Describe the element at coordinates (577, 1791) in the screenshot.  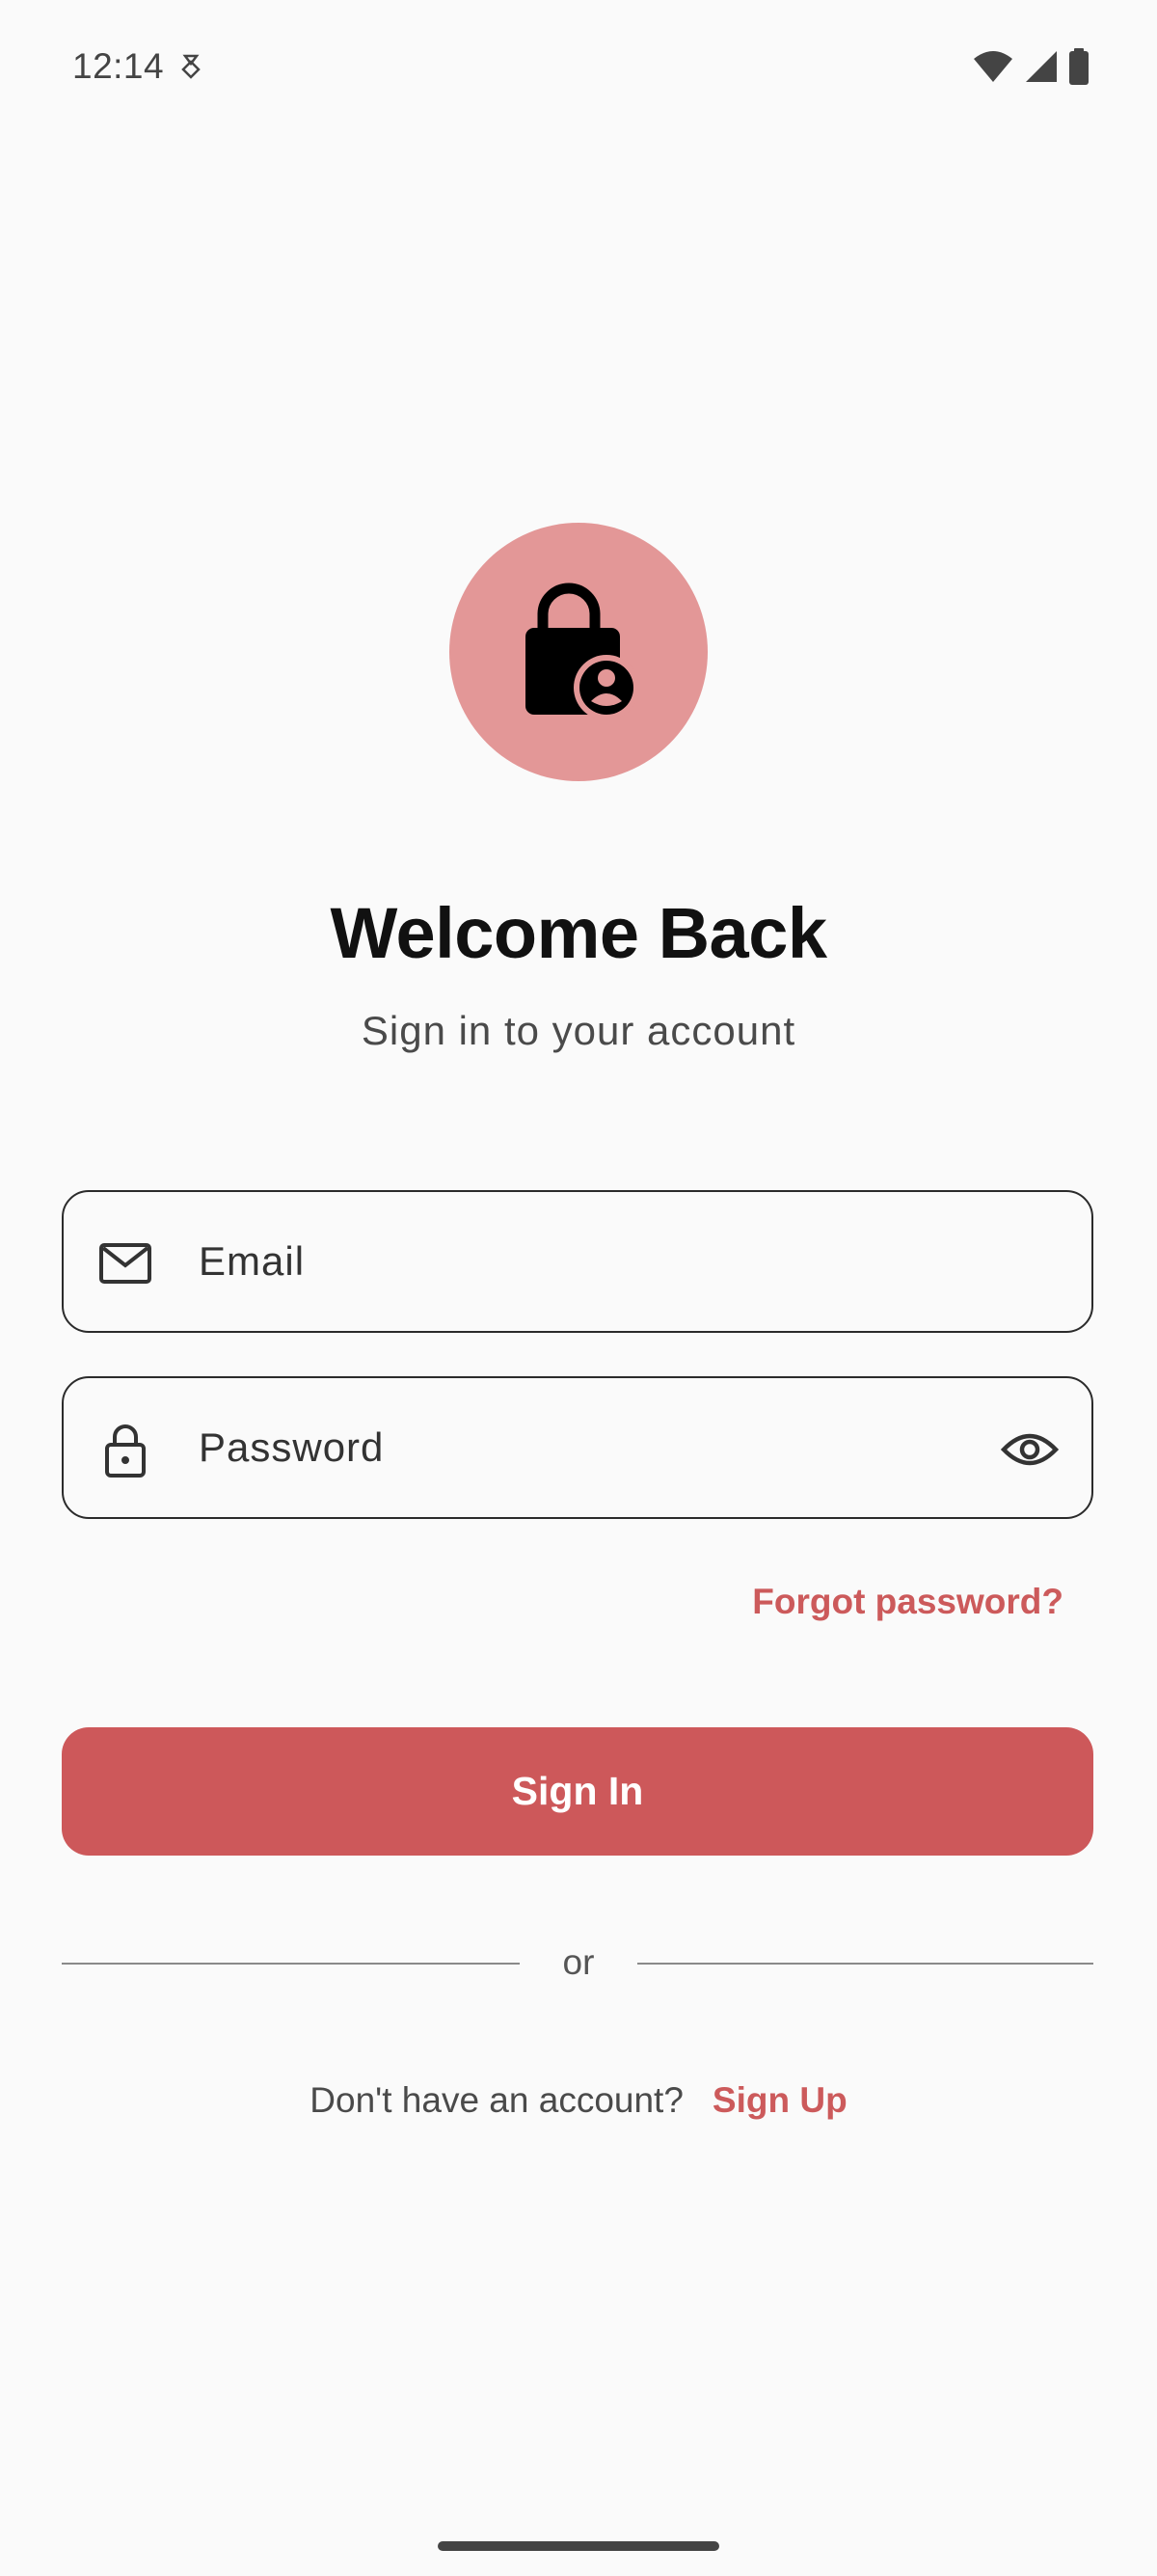
I see `sign-in-button: Sign In` at that location.